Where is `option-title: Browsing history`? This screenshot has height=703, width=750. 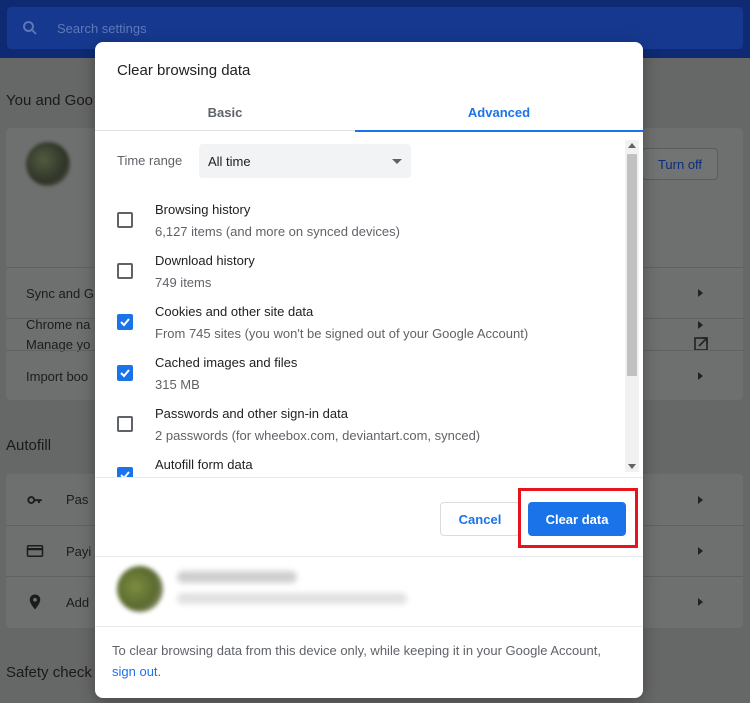 option-title: Browsing history is located at coordinates (203, 209).